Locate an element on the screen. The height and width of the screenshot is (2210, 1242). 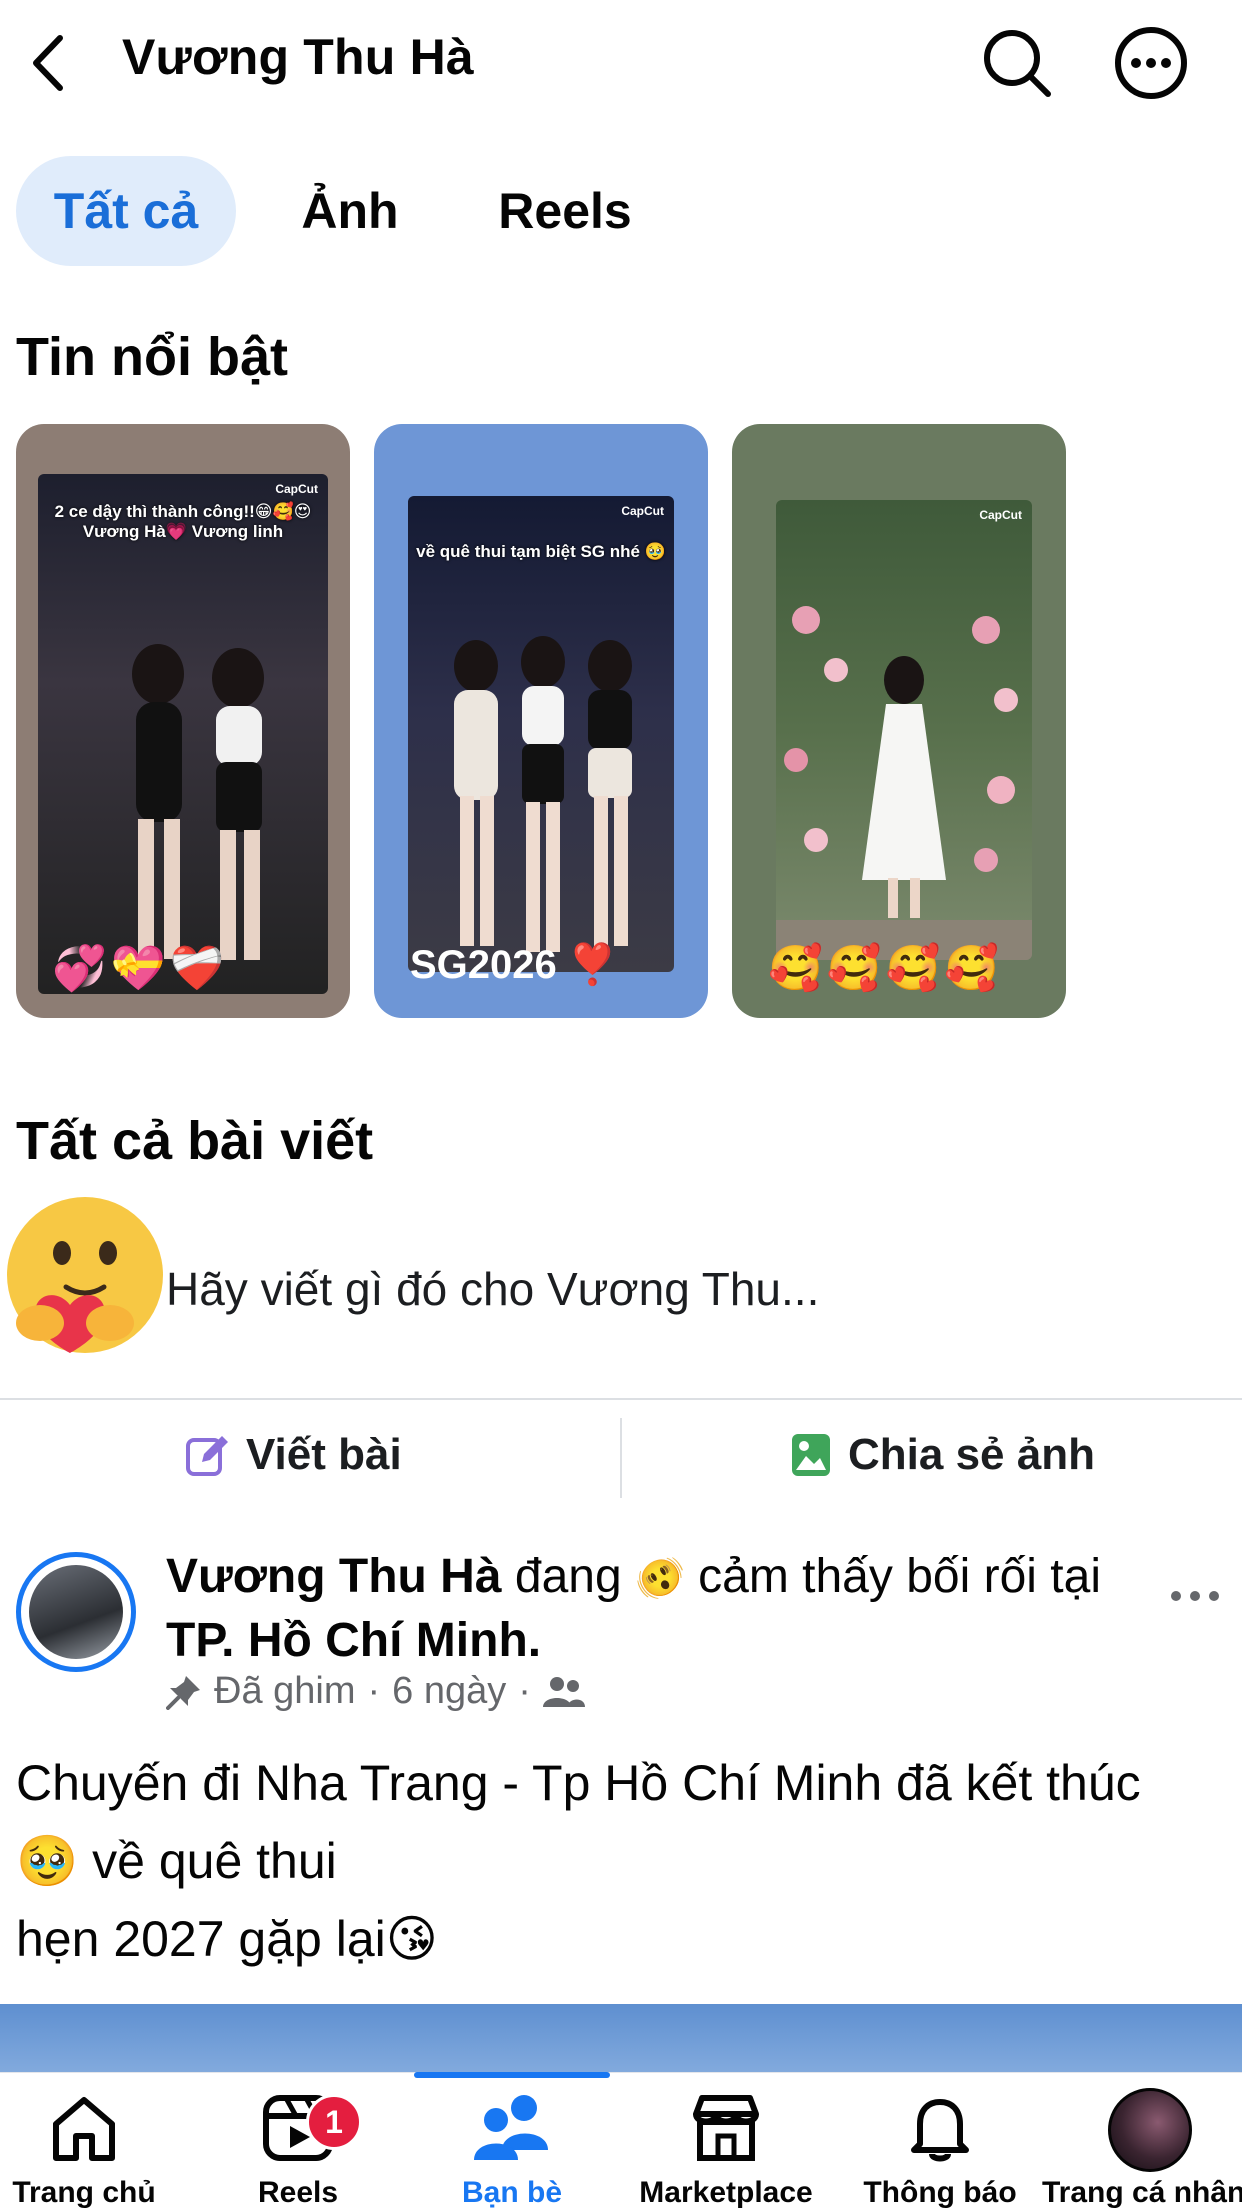
share-photo-label: Chia sẻ ảnh is located at coordinates (971, 1454).